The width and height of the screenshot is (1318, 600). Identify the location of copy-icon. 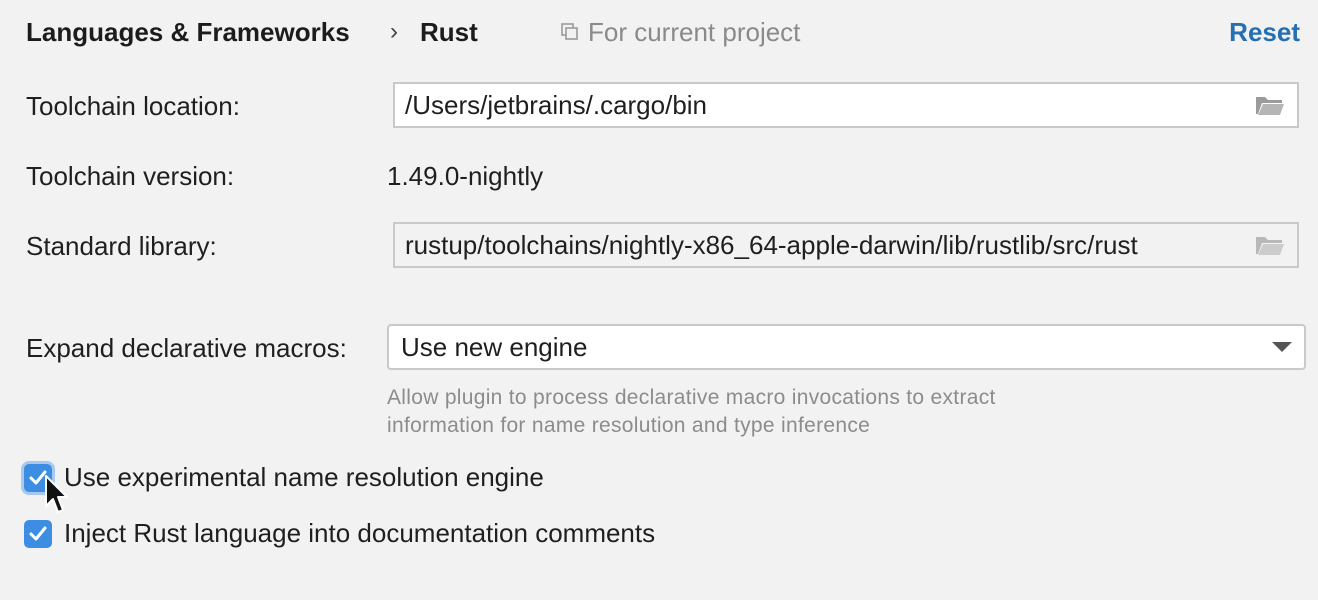
(569, 31).